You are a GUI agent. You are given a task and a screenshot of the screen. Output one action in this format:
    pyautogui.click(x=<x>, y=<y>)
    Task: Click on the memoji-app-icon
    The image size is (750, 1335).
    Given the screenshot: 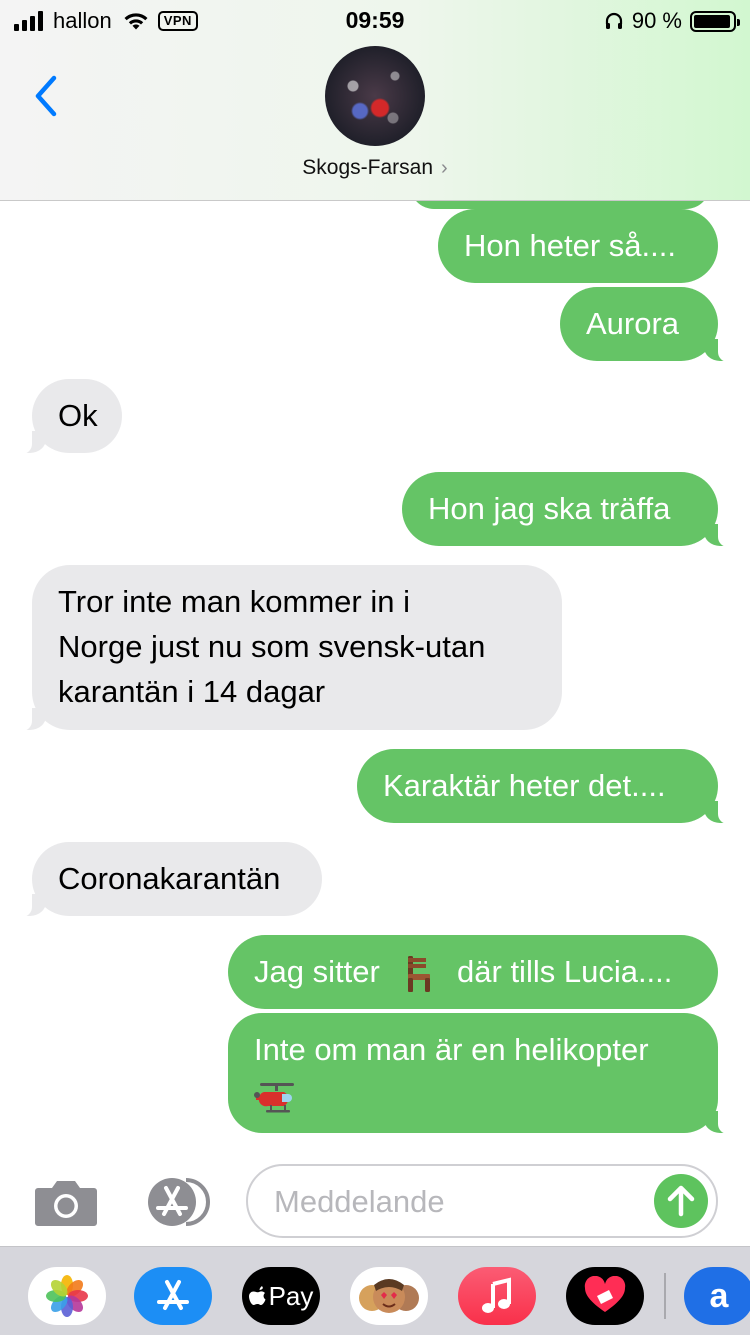 What is the action you would take?
    pyautogui.click(x=389, y=1296)
    